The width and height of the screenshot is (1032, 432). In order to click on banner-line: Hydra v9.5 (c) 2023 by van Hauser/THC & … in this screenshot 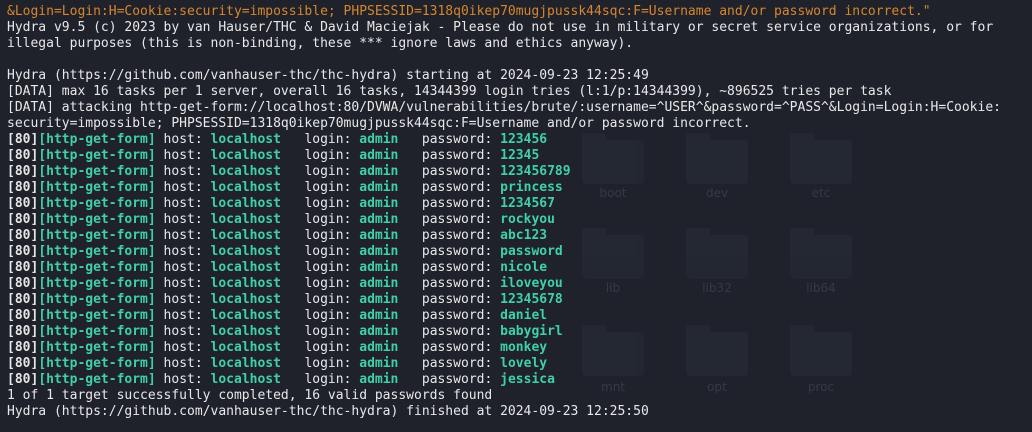, I will do `click(500, 27)`.